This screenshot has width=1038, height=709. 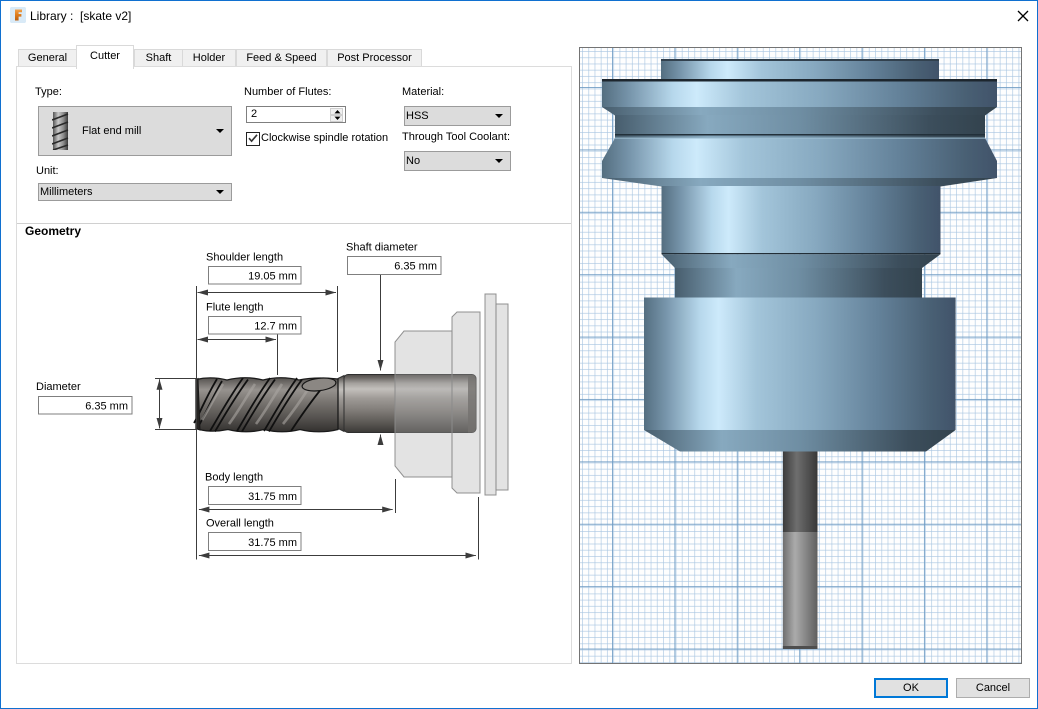 What do you see at coordinates (234, 308) in the screenshot?
I see `svg-text: Flute length` at bounding box center [234, 308].